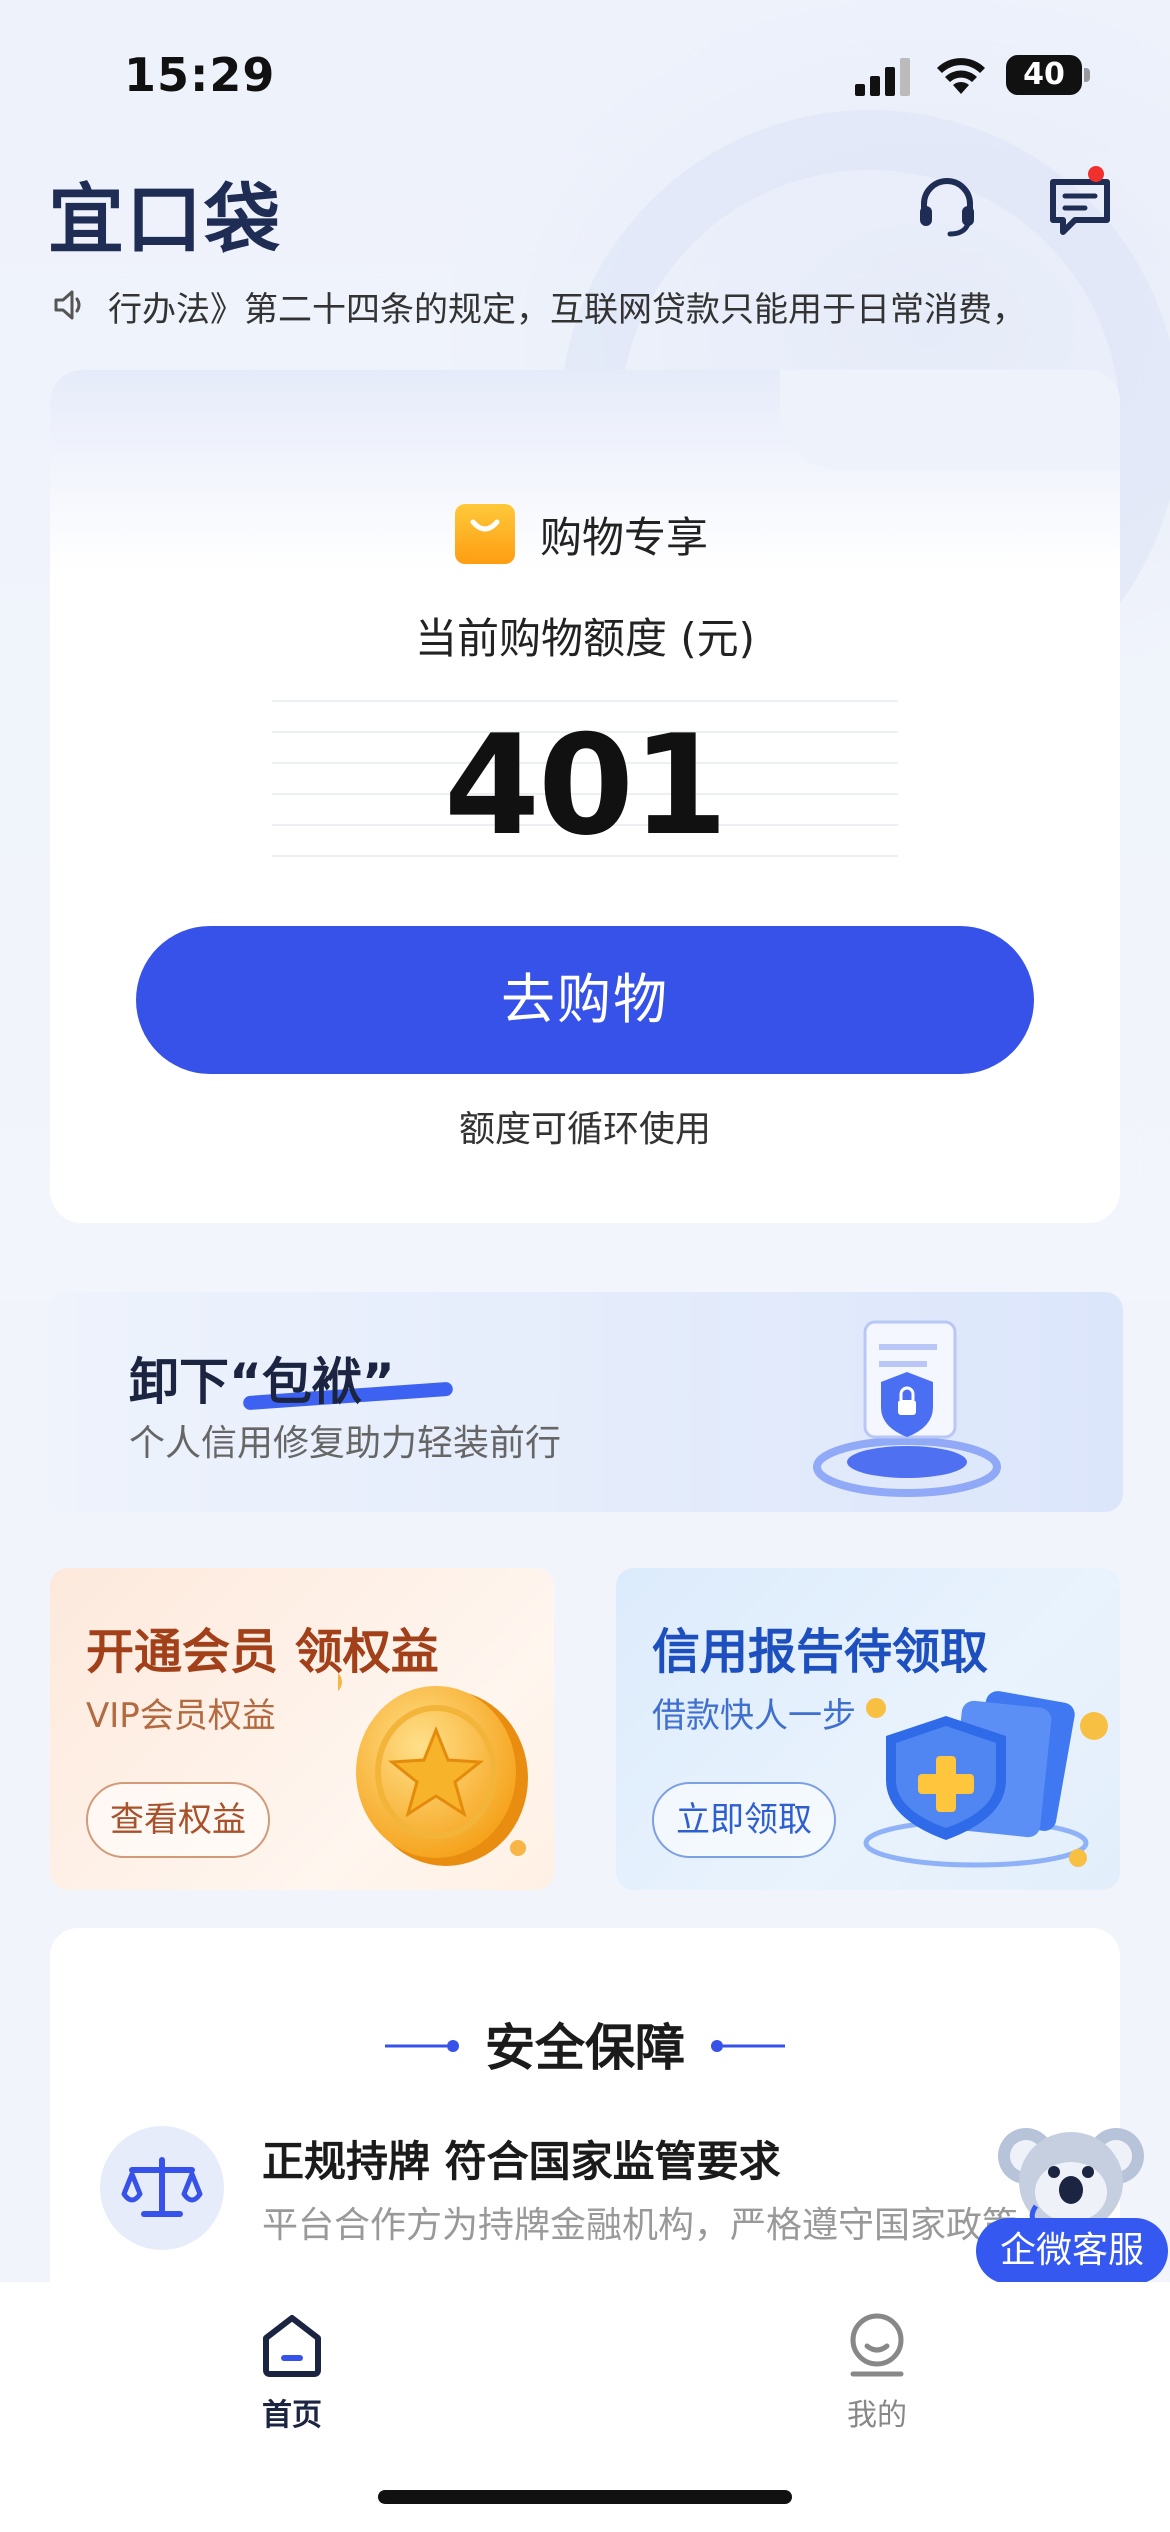 This screenshot has width=1170, height=2532. Describe the element at coordinates (877, 2415) in the screenshot. I see `tab-mine-label: 我的` at that location.